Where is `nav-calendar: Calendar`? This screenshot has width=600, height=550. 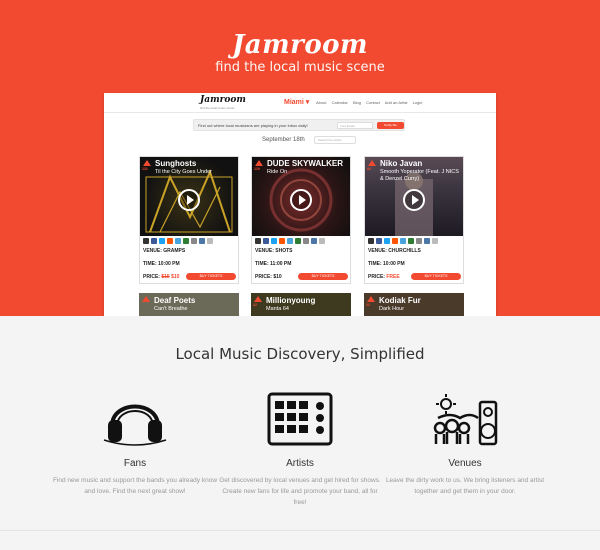
nav-calendar: Calendar is located at coordinates (340, 102).